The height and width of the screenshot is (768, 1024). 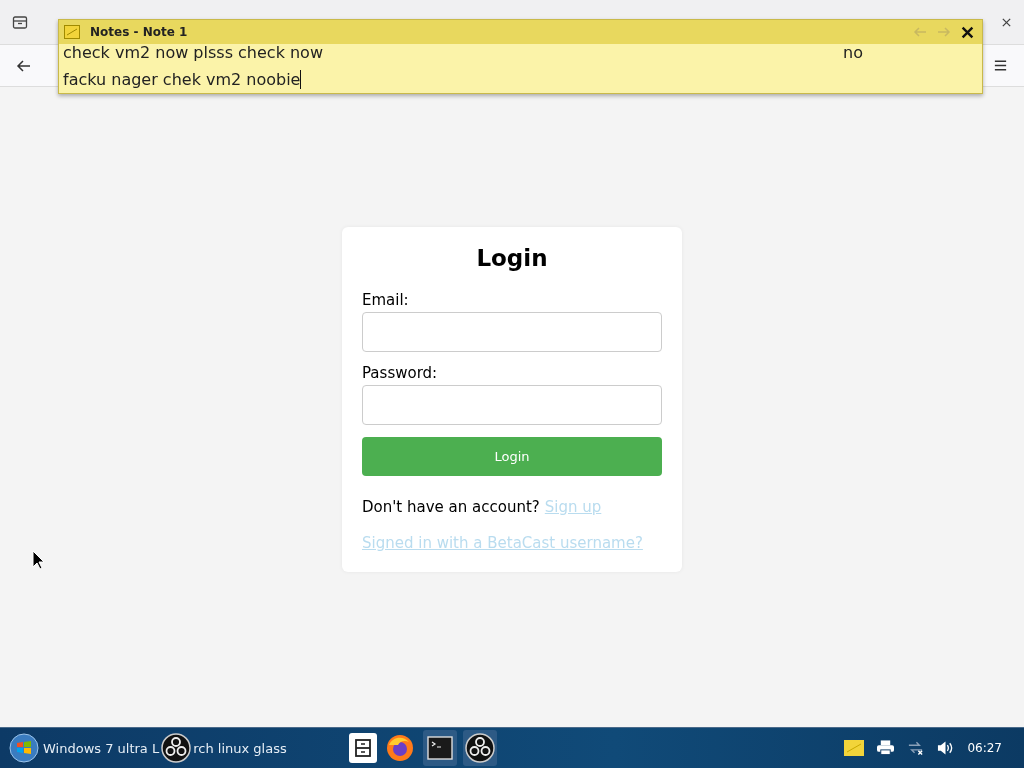 I want to click on menu-icon, so click(x=1000, y=65).